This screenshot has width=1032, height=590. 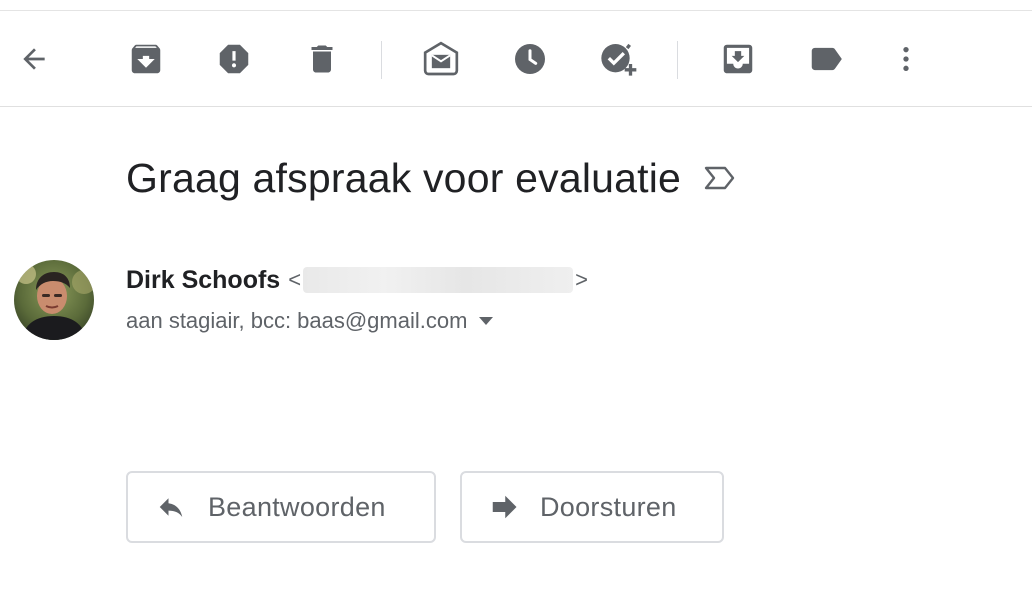 I want to click on recipients-to: aan stagiair, bcc:, so click(x=209, y=320).